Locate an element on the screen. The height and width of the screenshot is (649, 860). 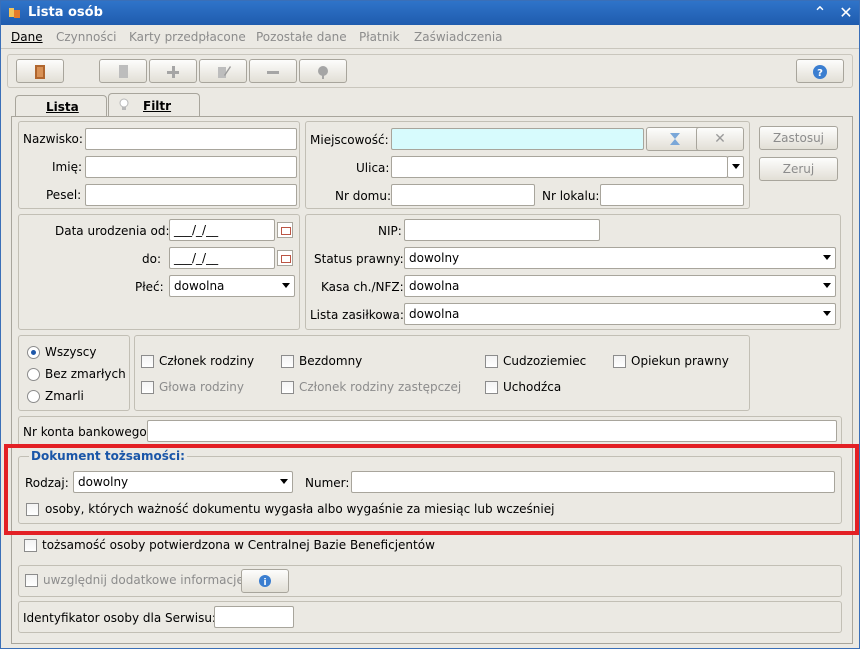
minus-icon is located at coordinates (273, 72).